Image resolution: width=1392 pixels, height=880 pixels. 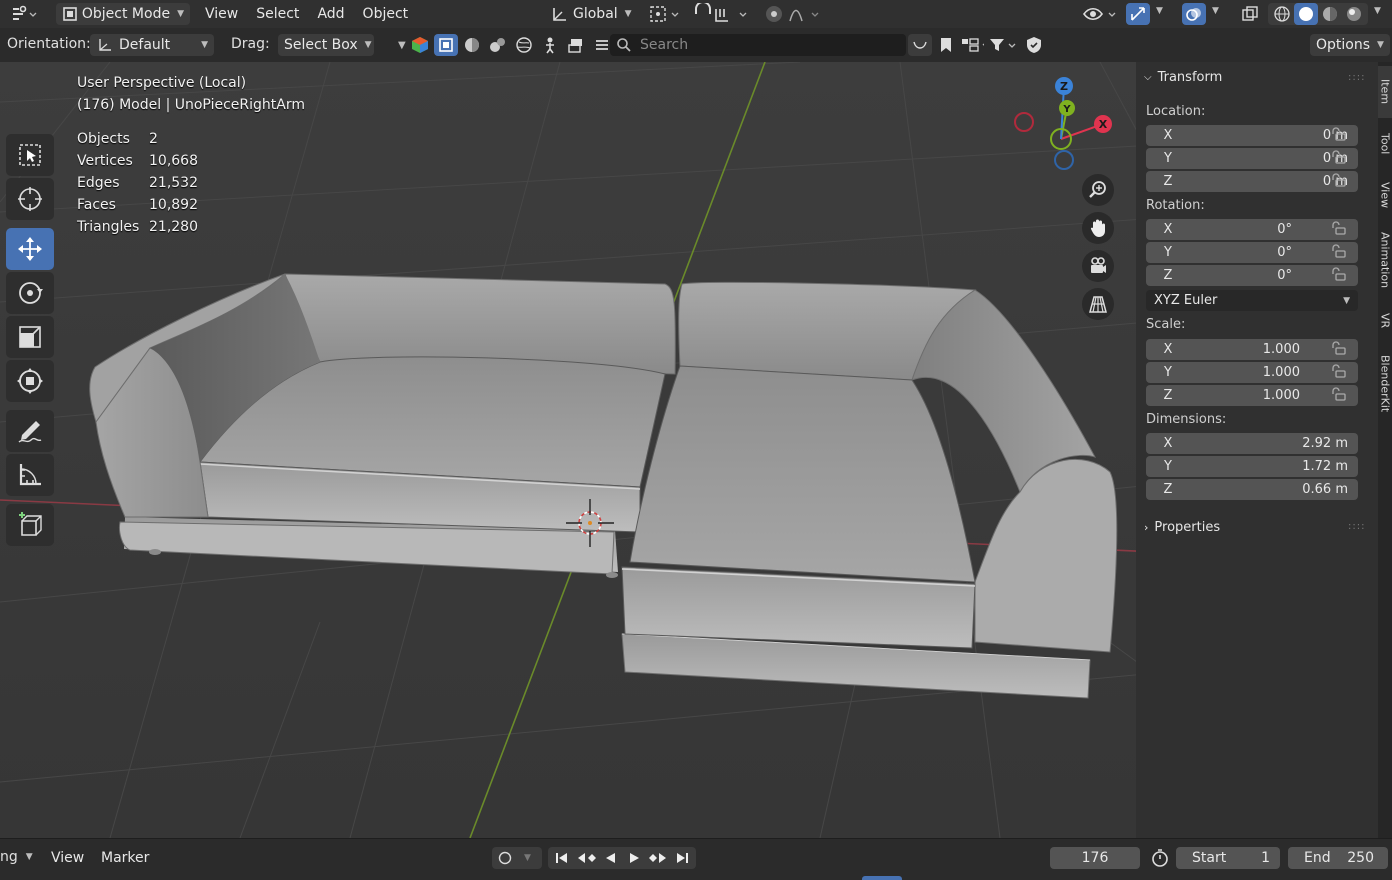 I want to click on filter-stack-button, so click(x=576, y=45).